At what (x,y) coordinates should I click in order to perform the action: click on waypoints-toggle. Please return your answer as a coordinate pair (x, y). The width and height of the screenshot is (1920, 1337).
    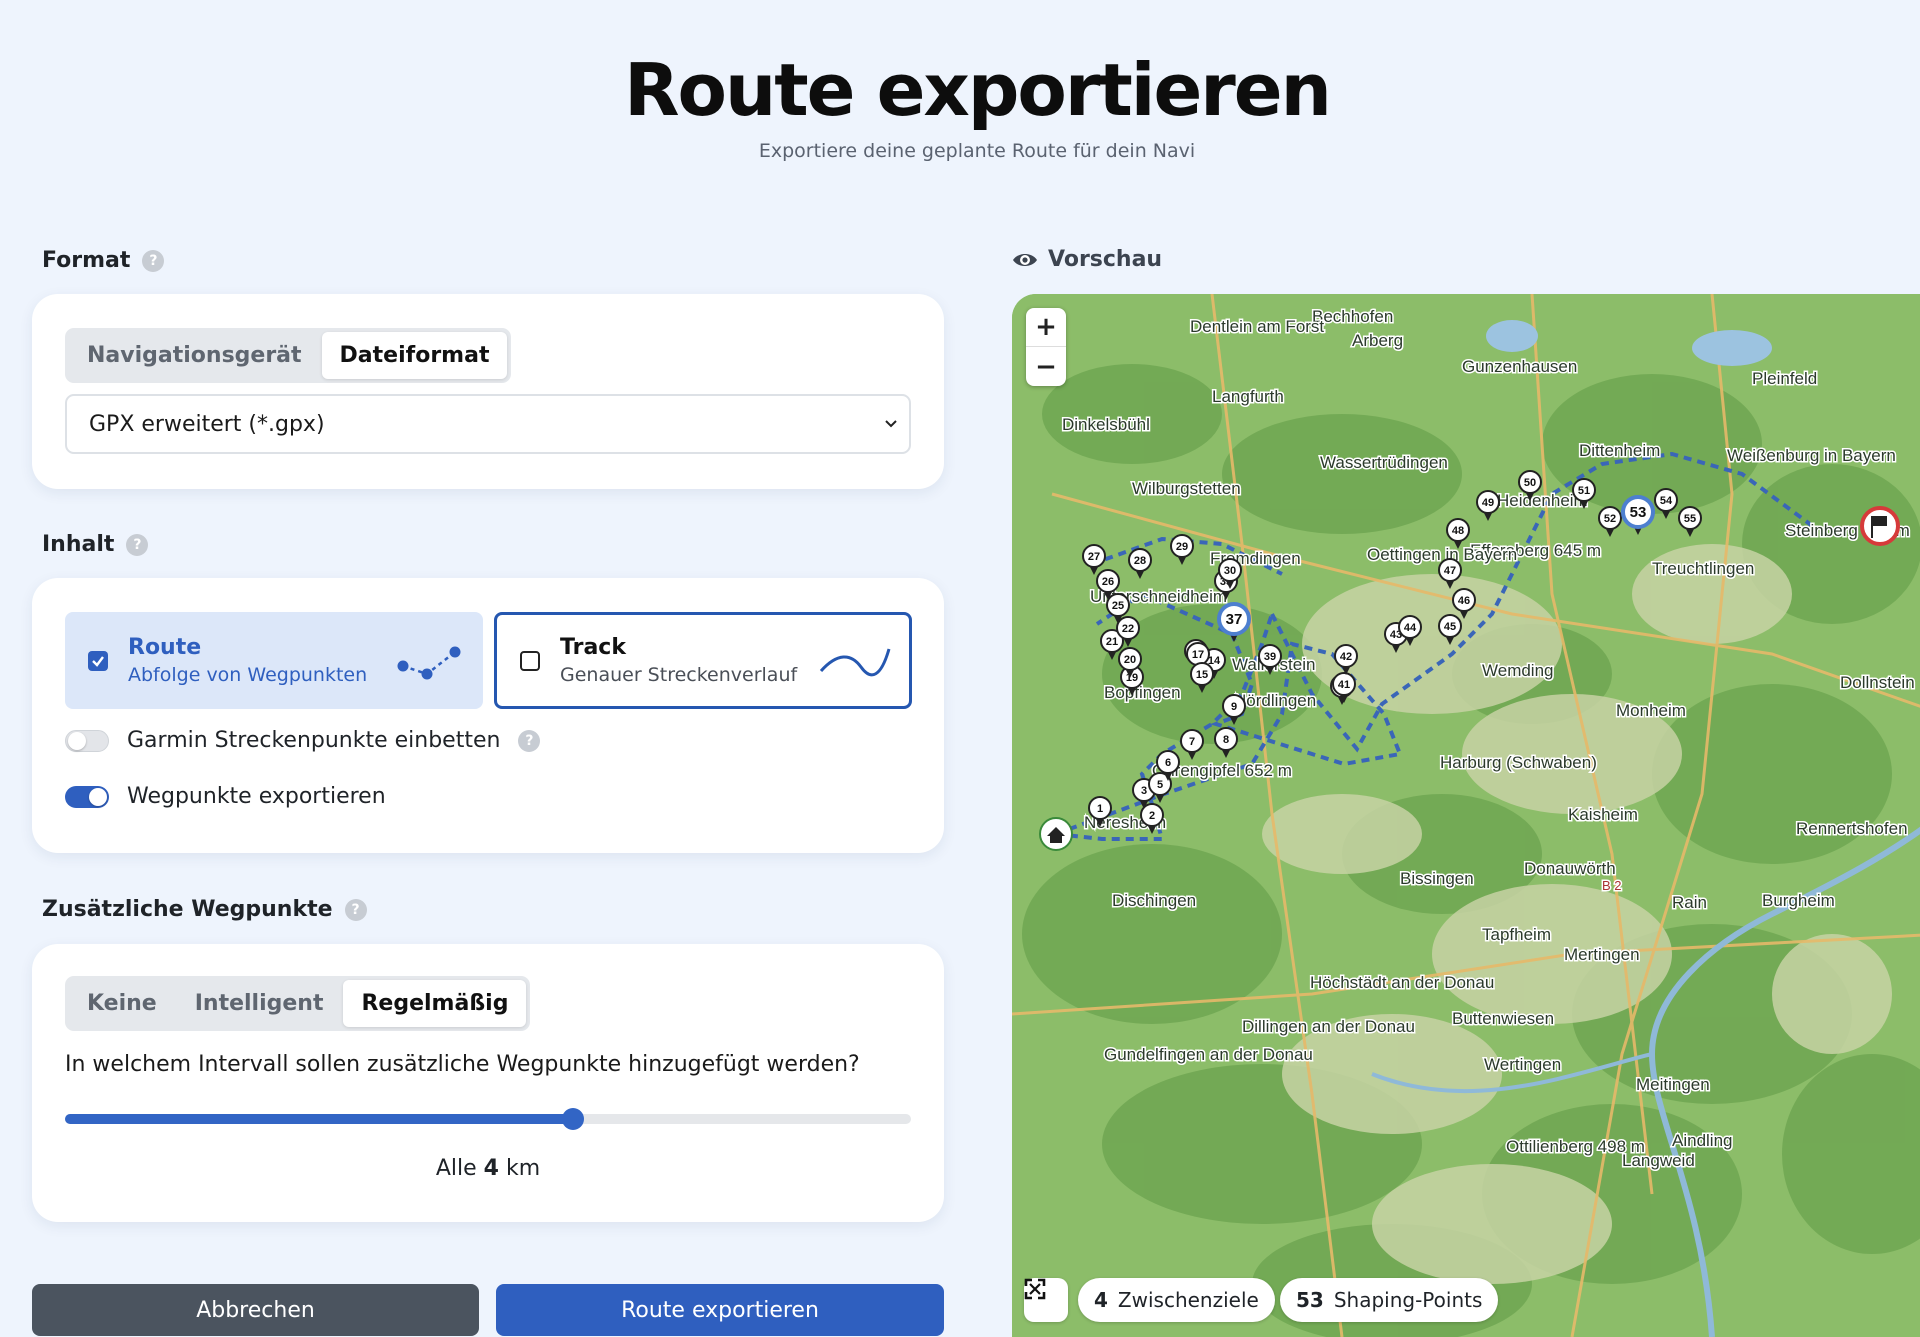
    Looking at the image, I should click on (87, 796).